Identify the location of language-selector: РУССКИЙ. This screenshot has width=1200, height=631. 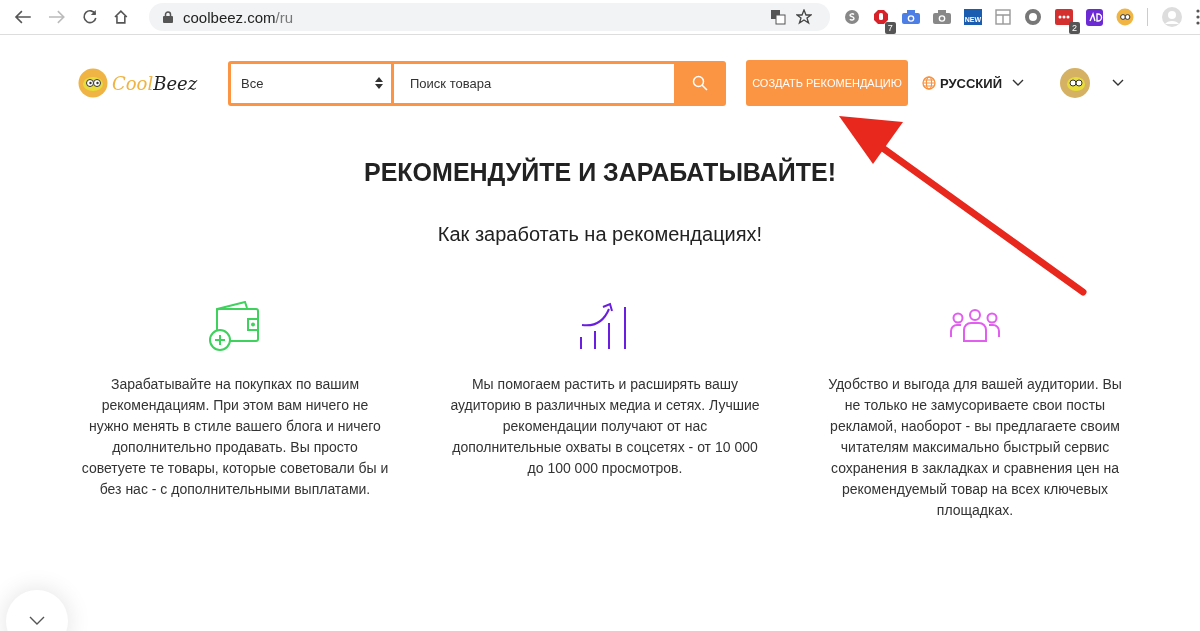
(971, 83).